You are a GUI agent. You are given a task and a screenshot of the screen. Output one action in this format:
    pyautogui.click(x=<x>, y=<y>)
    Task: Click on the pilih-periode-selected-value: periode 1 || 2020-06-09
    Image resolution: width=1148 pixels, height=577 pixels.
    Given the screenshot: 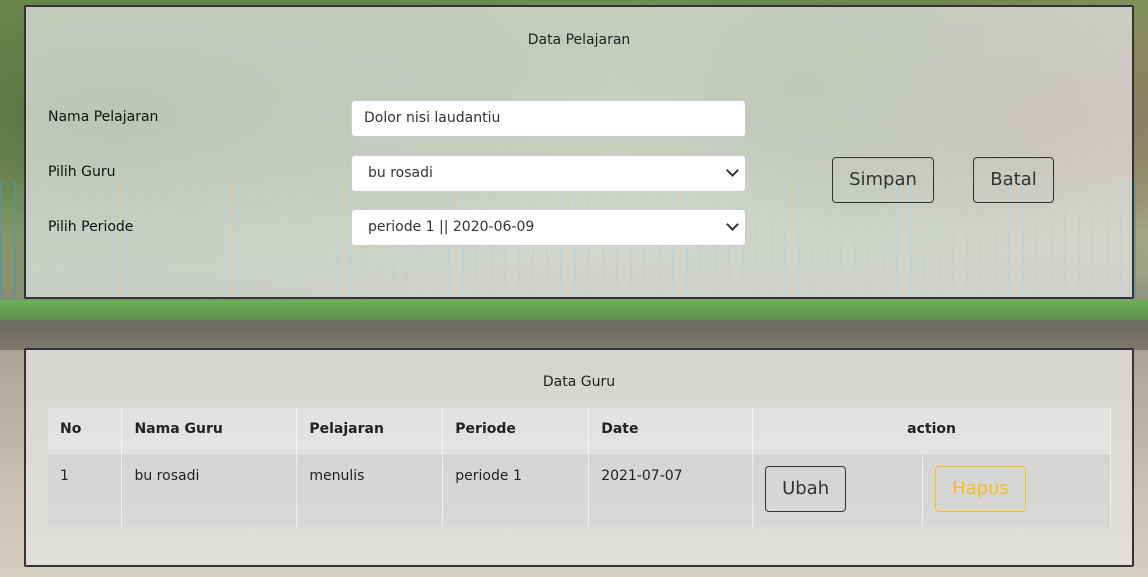 What is the action you would take?
    pyautogui.click(x=451, y=227)
    